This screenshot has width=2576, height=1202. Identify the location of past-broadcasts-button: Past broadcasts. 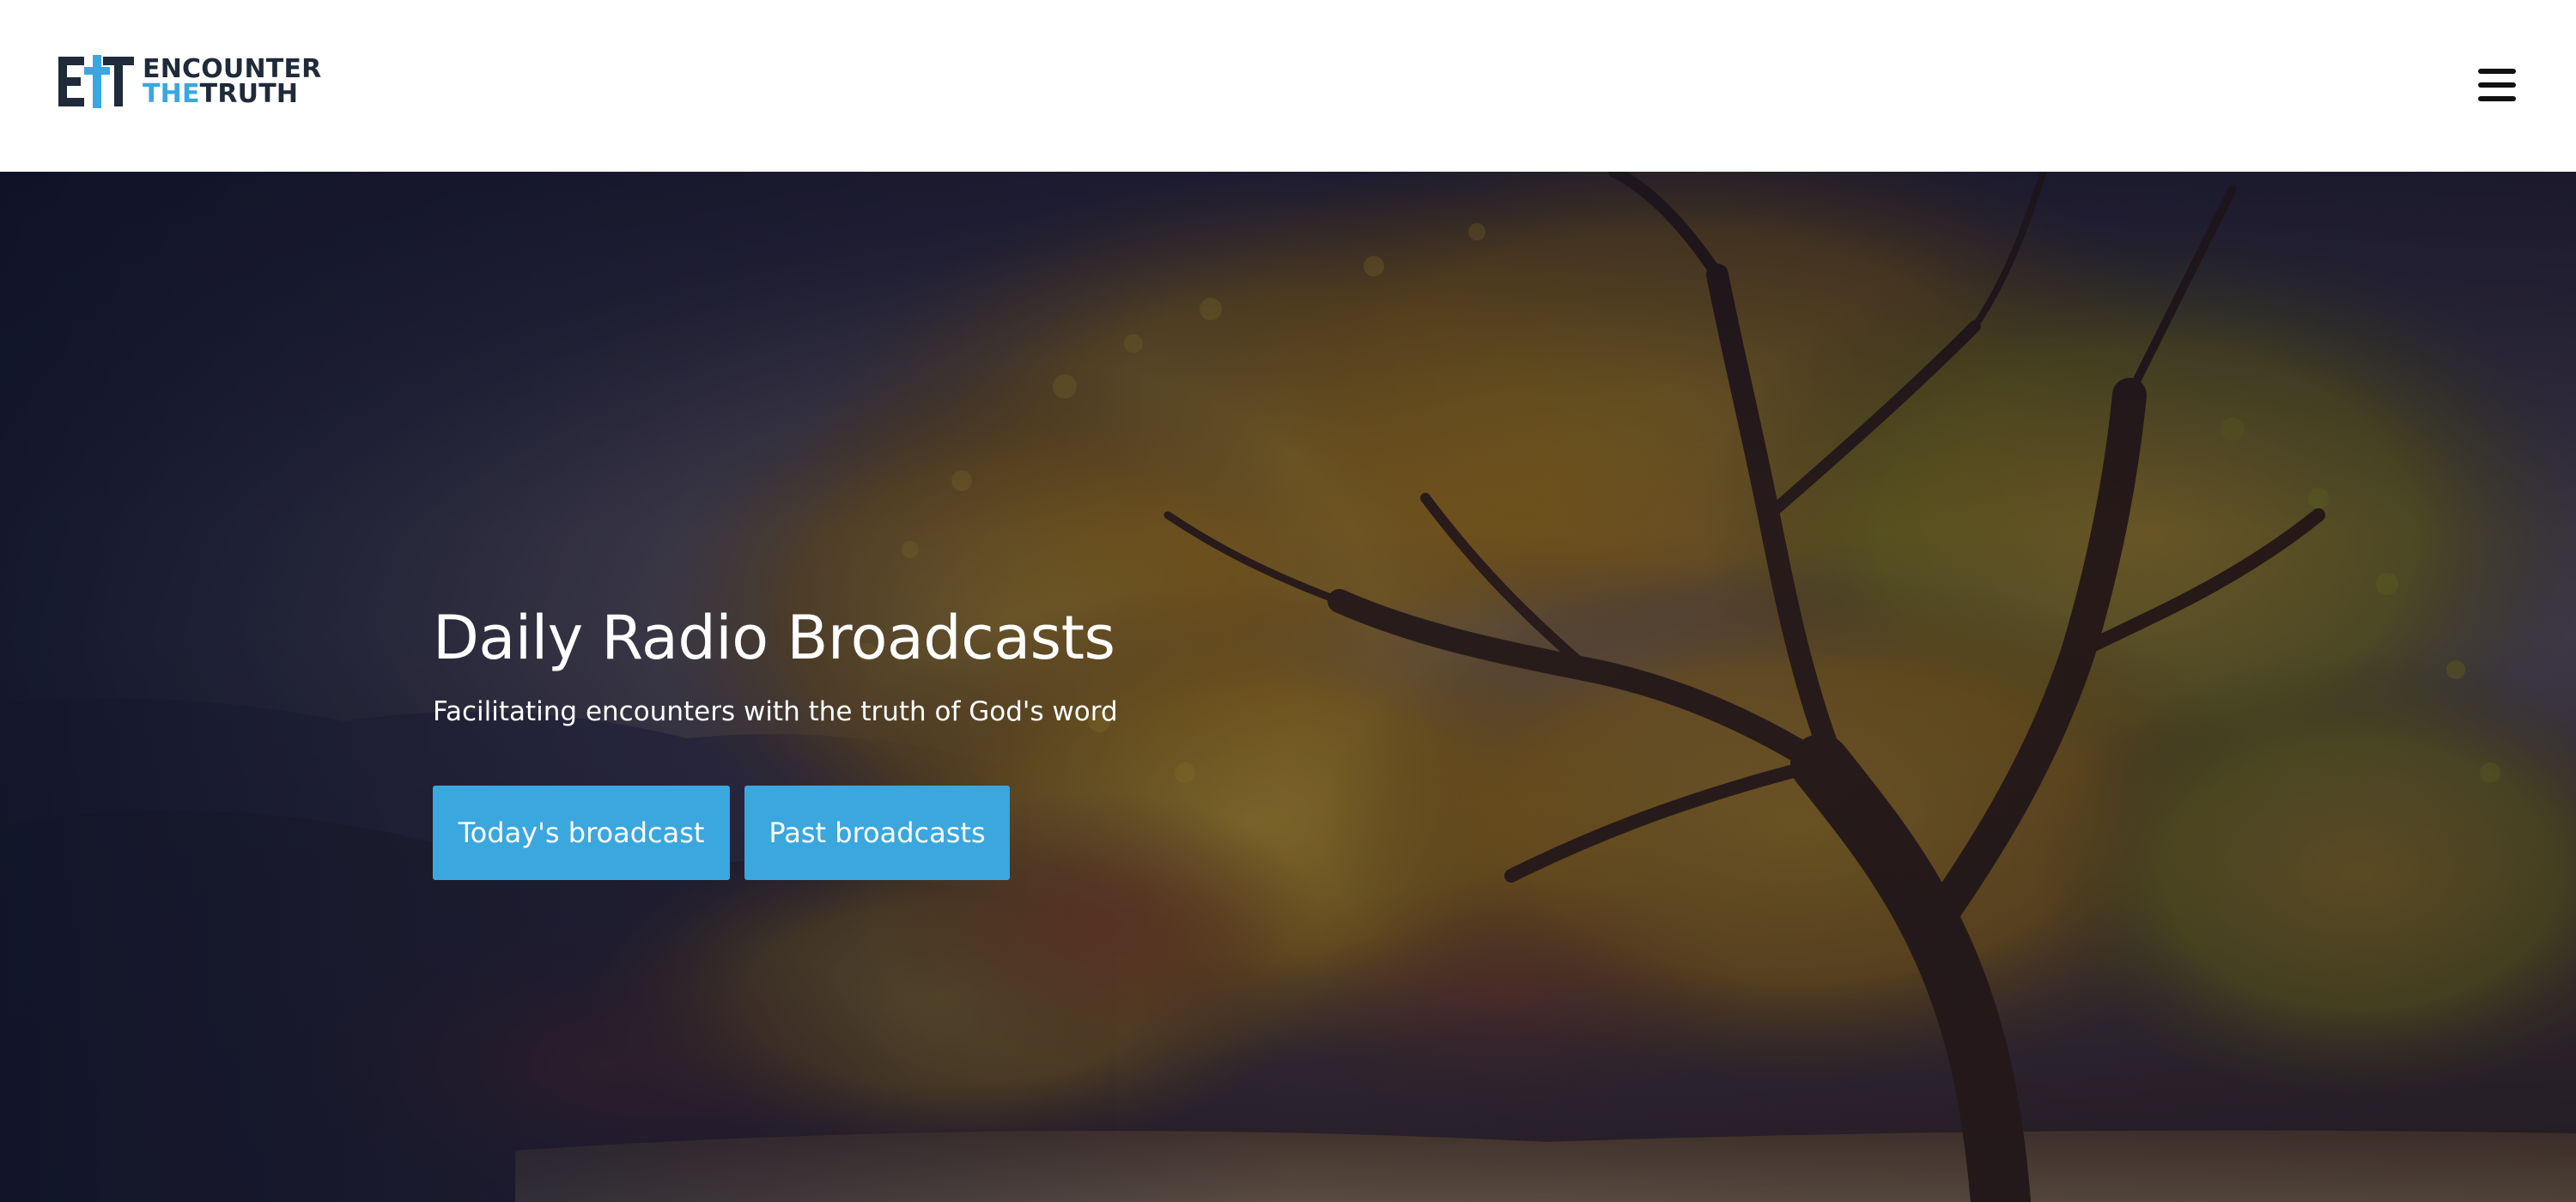
(877, 833).